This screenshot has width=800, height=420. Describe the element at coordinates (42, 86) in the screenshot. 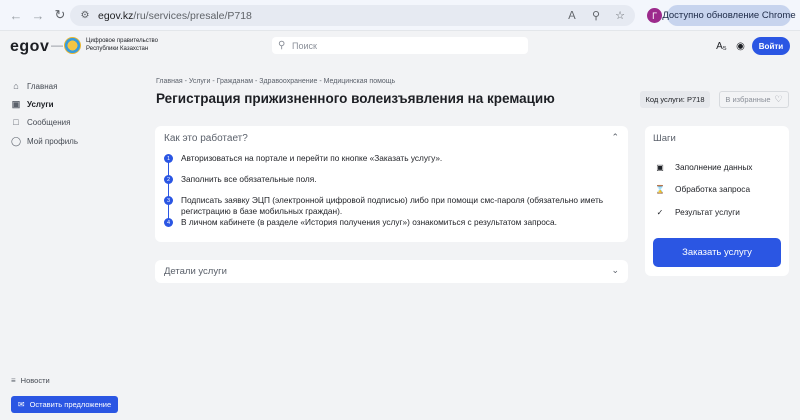

I see `sidebar-item-label: Главная` at that location.